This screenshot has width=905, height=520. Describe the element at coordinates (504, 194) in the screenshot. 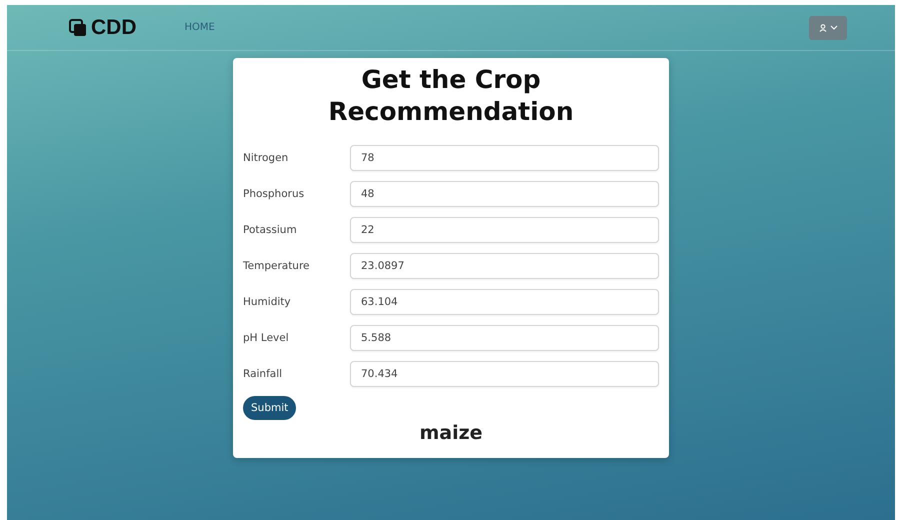

I see `input-field: 48` at that location.